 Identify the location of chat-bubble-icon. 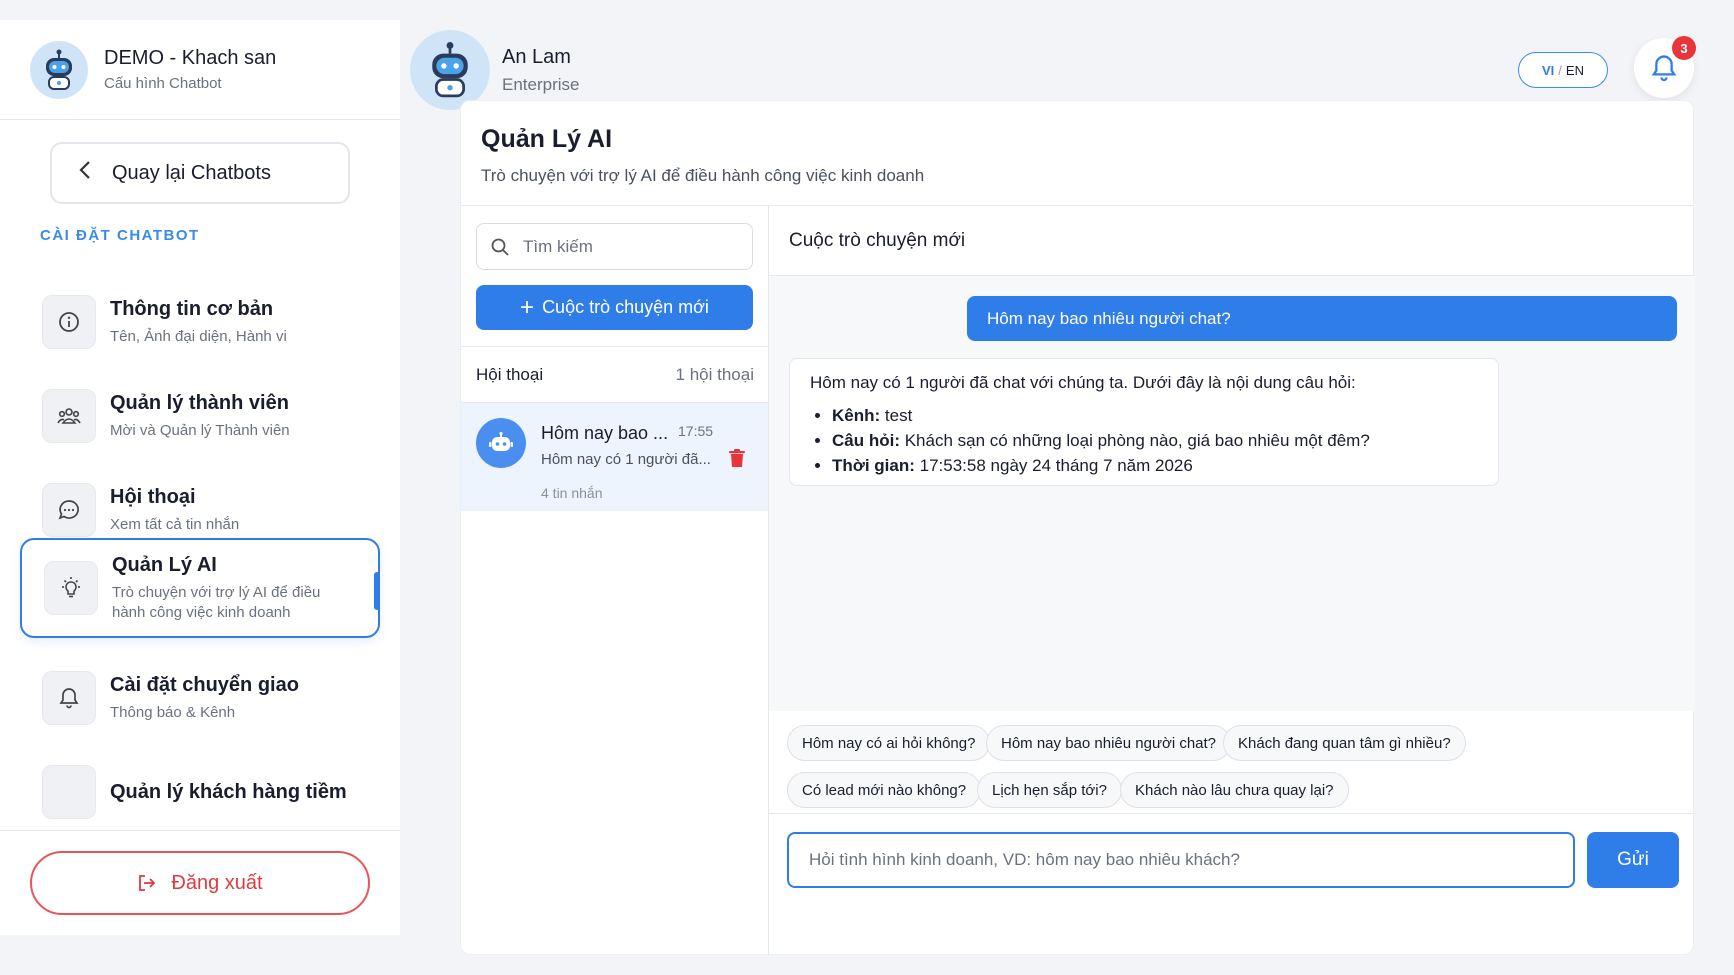
(69, 510).